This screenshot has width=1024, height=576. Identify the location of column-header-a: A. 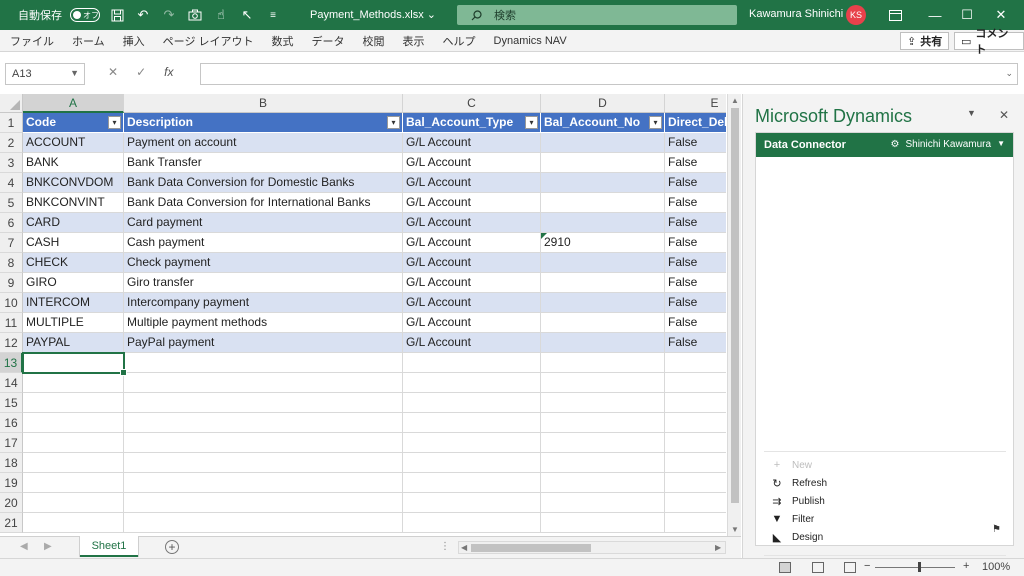
(73, 103).